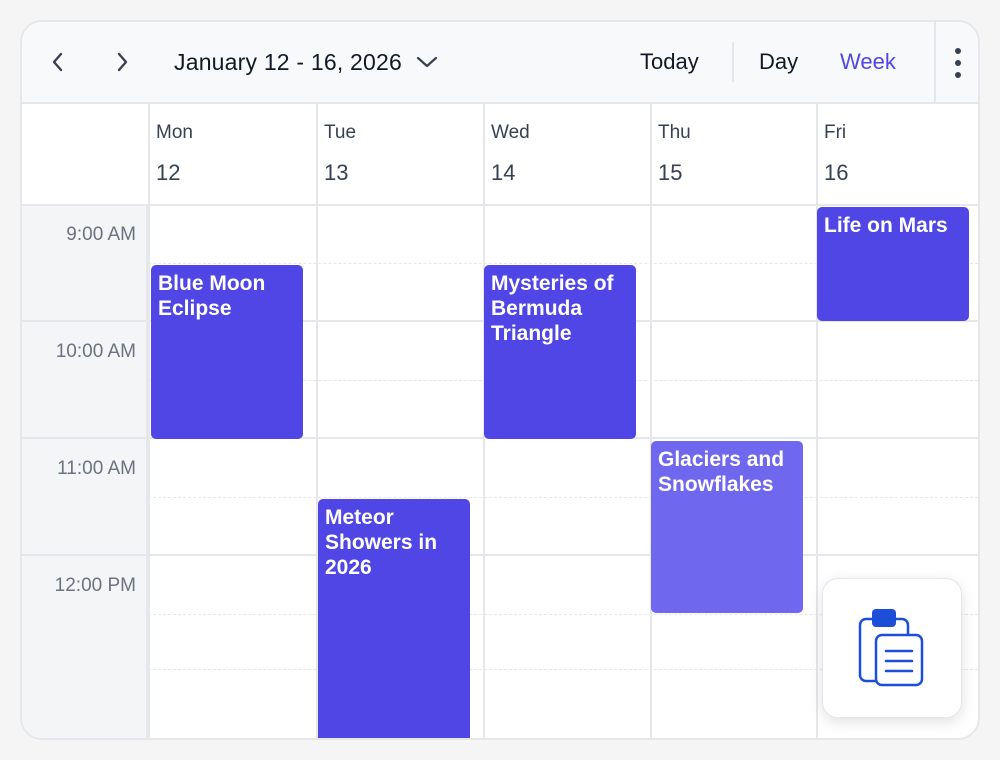 This screenshot has height=760, width=1000. Describe the element at coordinates (101, 234) in the screenshot. I see `time-label: 9:00 AM` at that location.